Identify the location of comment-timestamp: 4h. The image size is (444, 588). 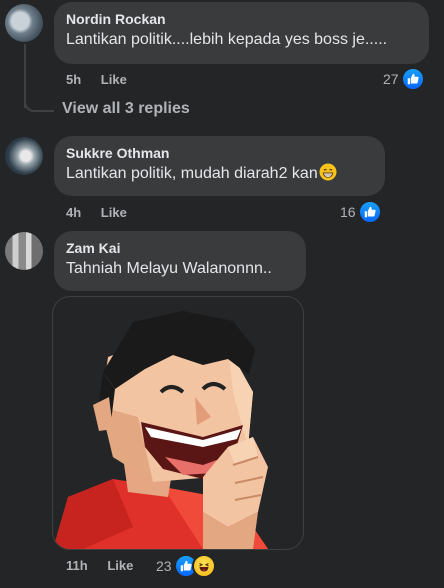
(73, 212).